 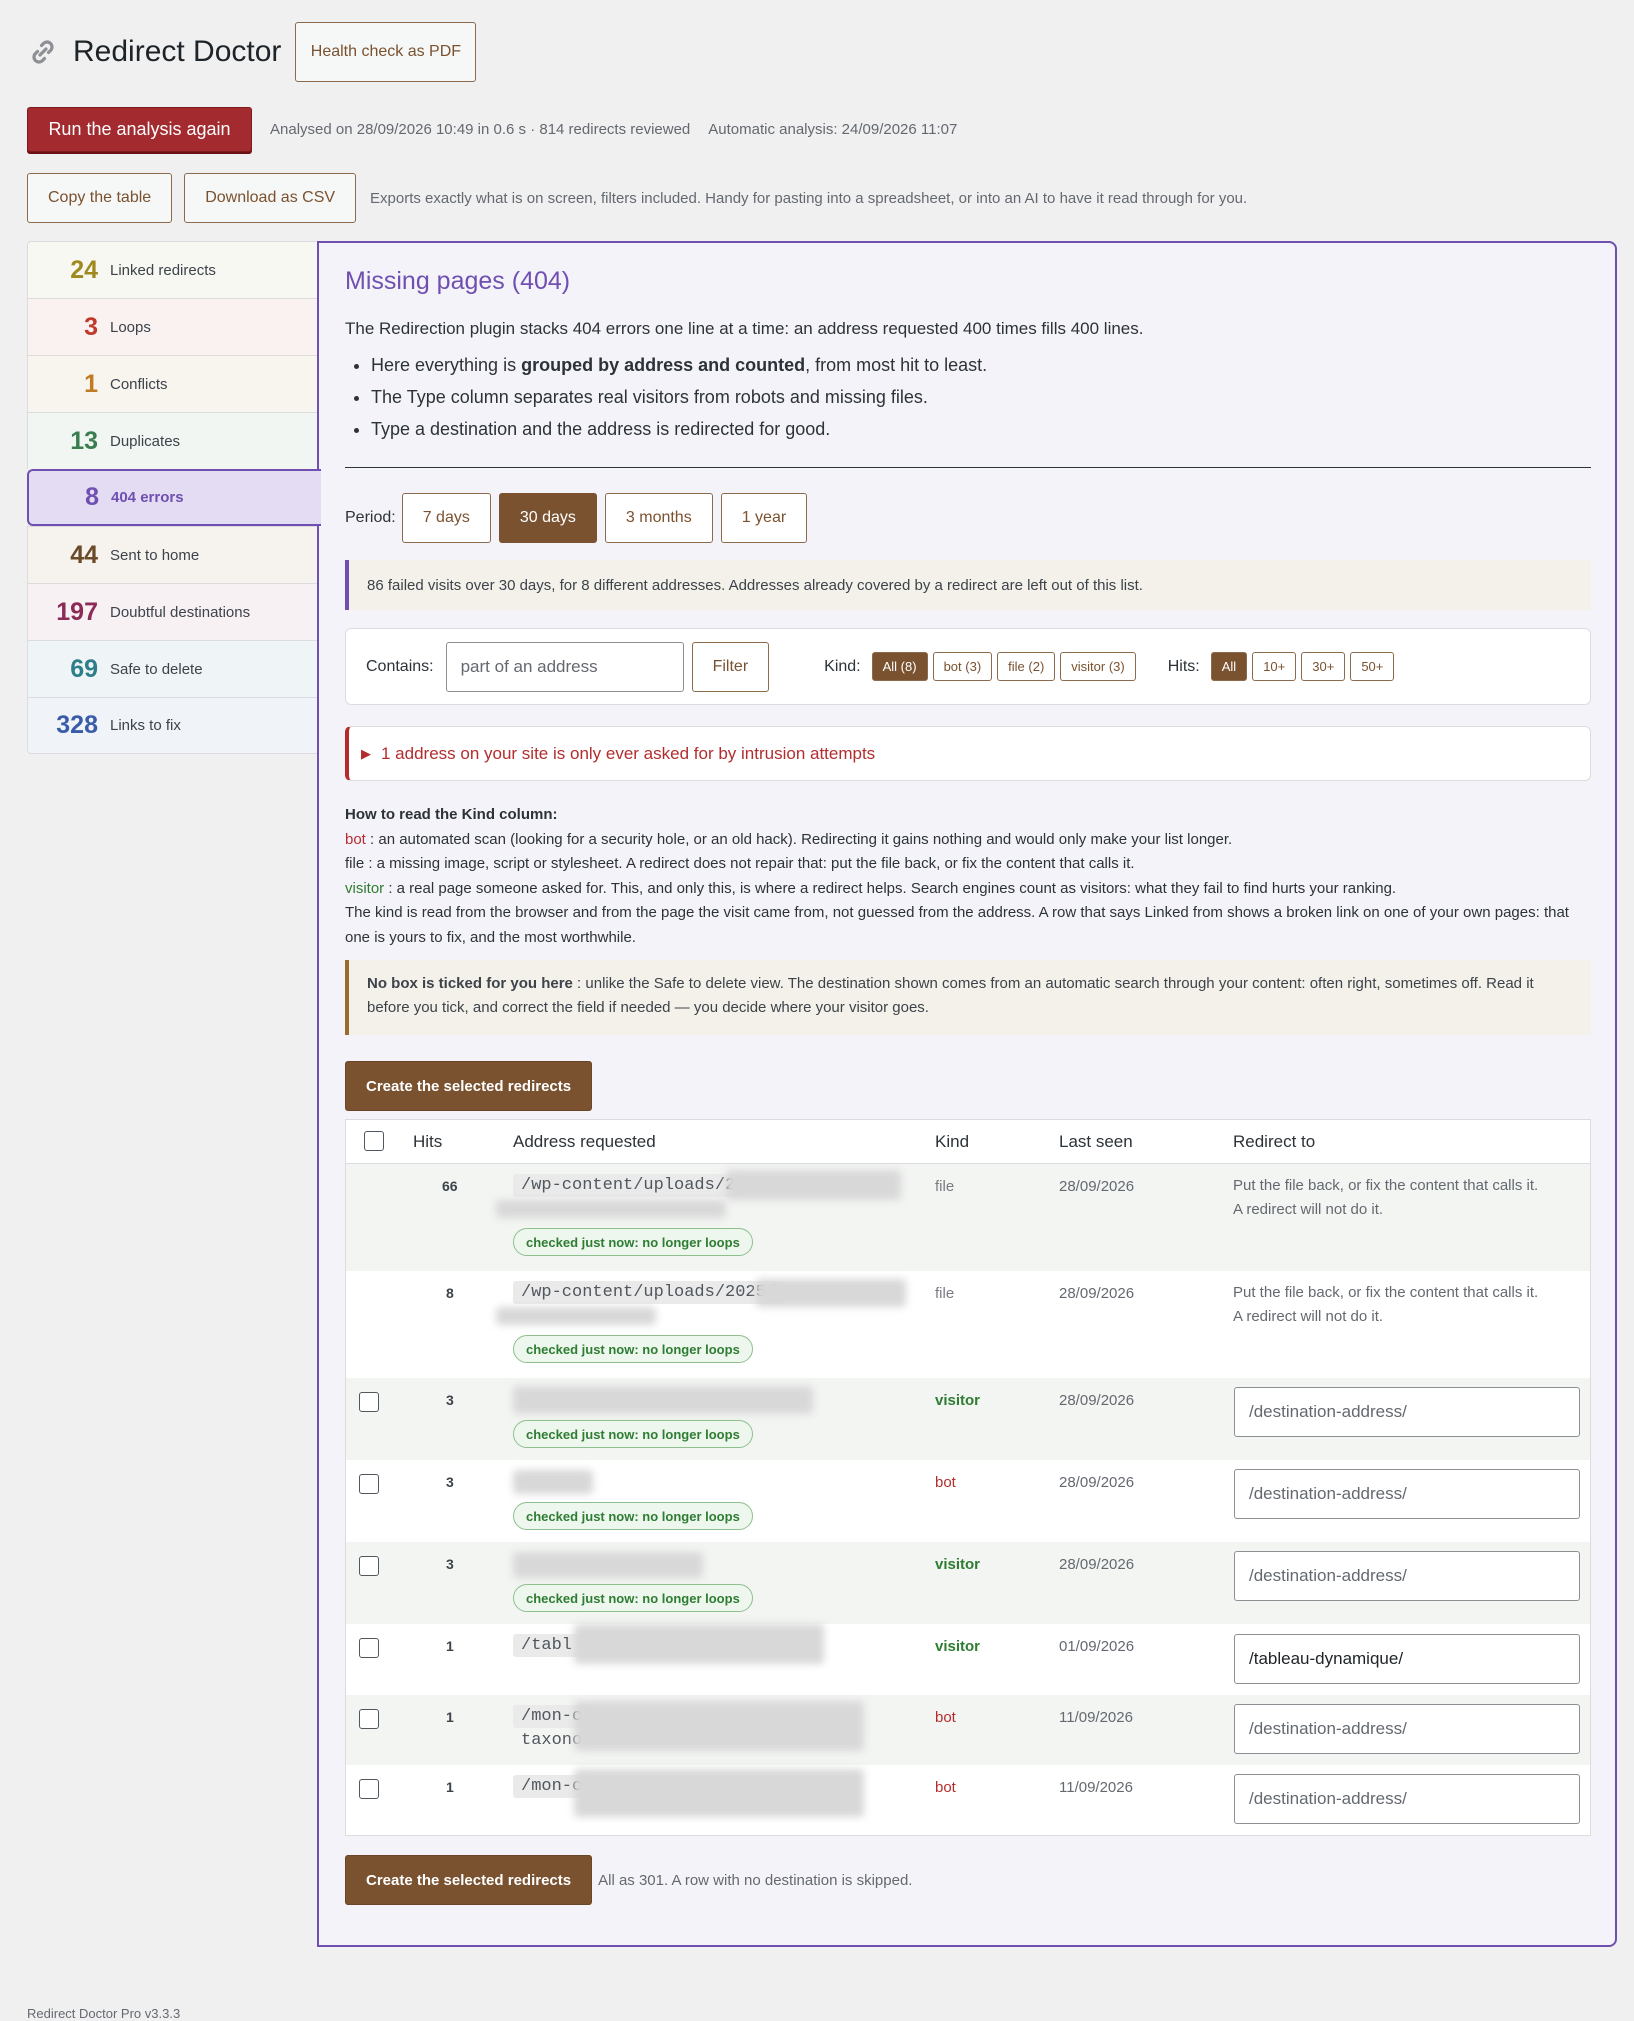 I want to click on kind-chip-all: All (8), so click(x=899, y=666).